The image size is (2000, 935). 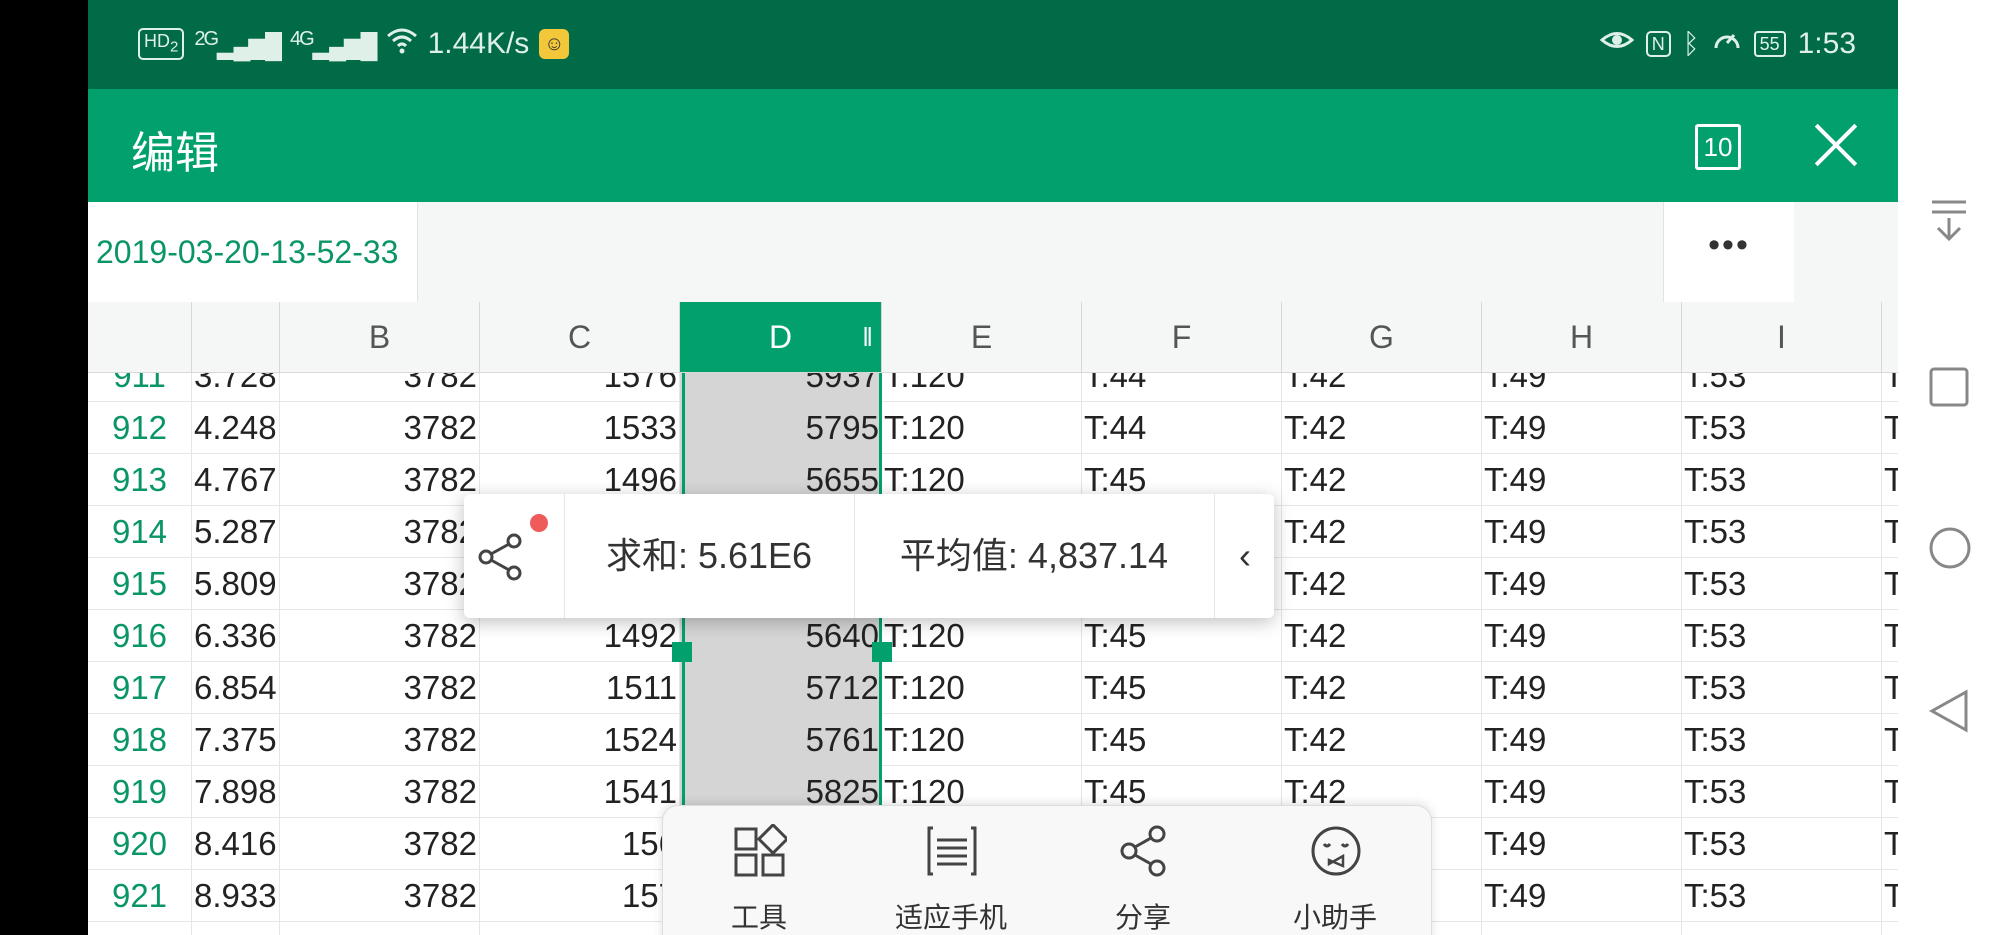 What do you see at coordinates (1335, 870) in the screenshot?
I see `assistant-button: 小助手` at bounding box center [1335, 870].